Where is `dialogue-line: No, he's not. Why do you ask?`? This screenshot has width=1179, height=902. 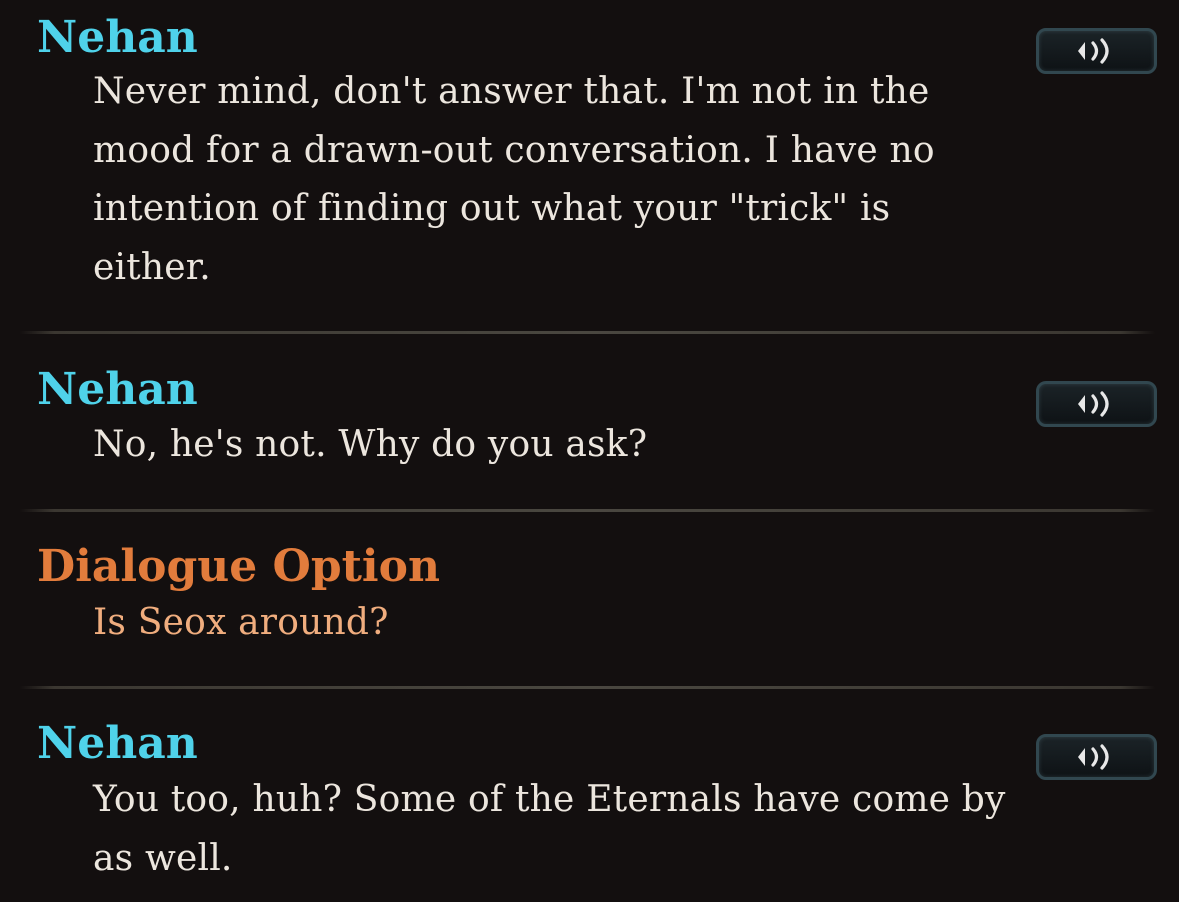 dialogue-line: No, he's not. Why do you ask? is located at coordinates (370, 444).